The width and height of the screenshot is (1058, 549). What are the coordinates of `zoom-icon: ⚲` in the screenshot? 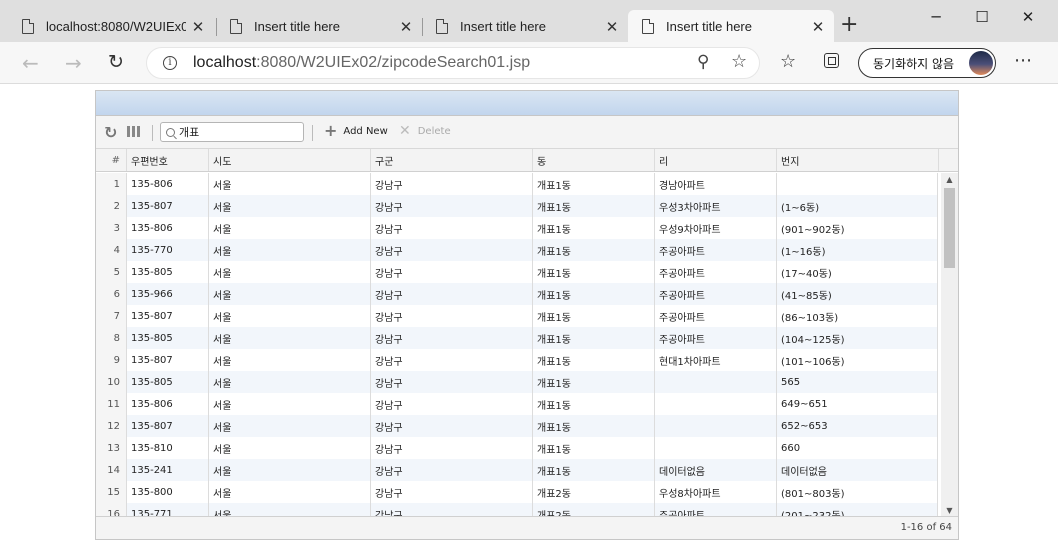 It's located at (703, 62).